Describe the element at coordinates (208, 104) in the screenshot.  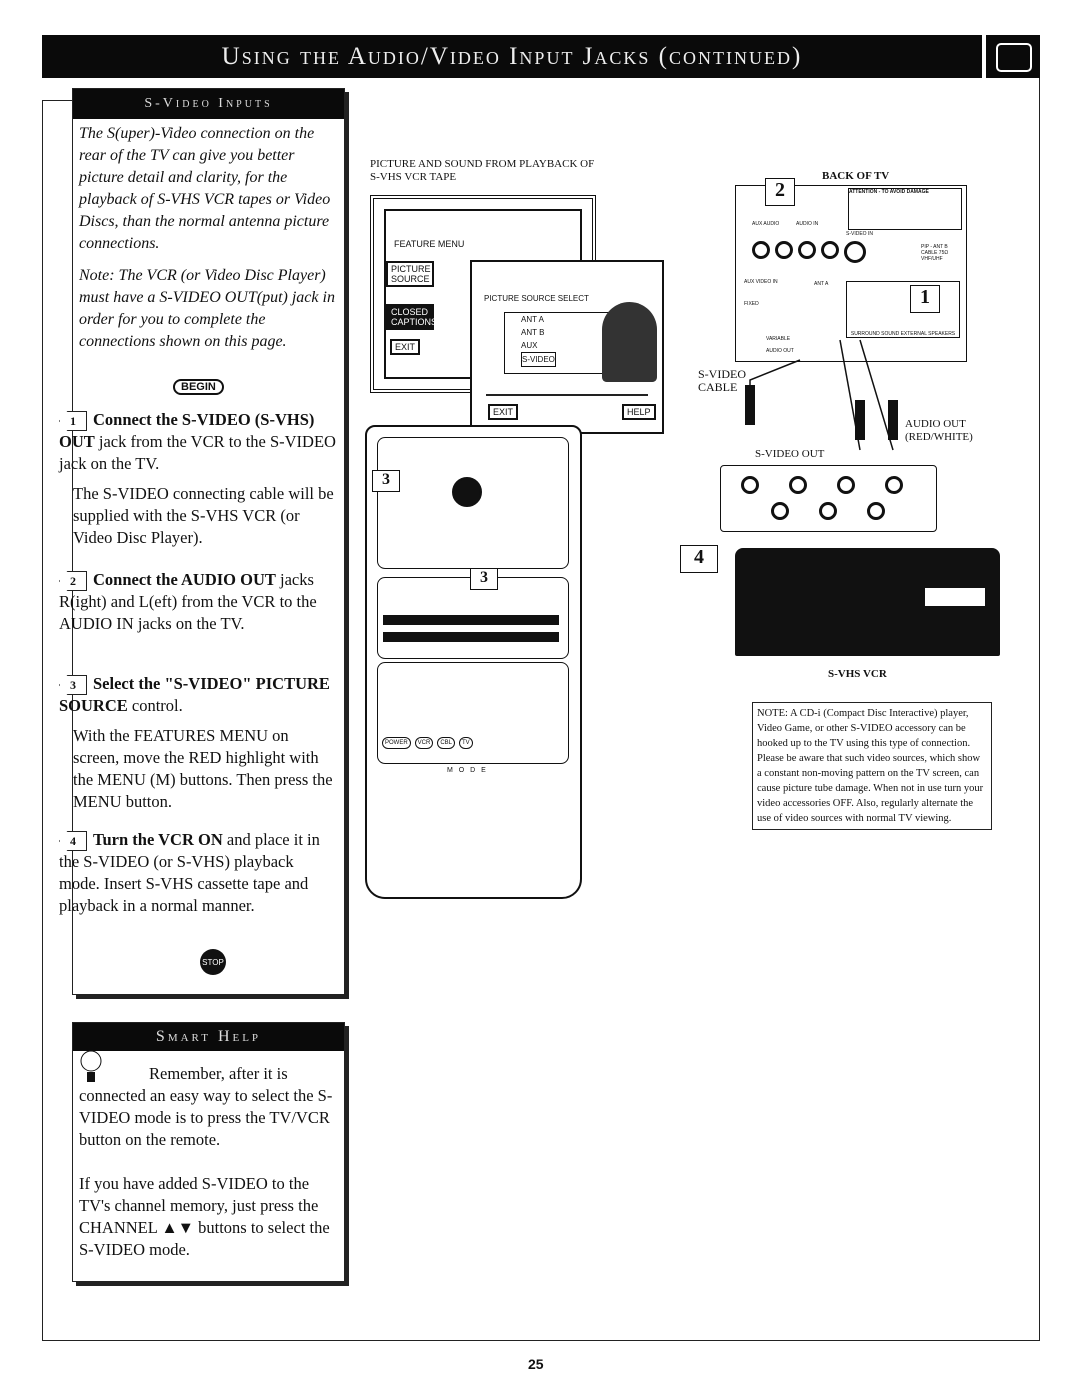
I see `panel-header: S-Video Inputs` at that location.